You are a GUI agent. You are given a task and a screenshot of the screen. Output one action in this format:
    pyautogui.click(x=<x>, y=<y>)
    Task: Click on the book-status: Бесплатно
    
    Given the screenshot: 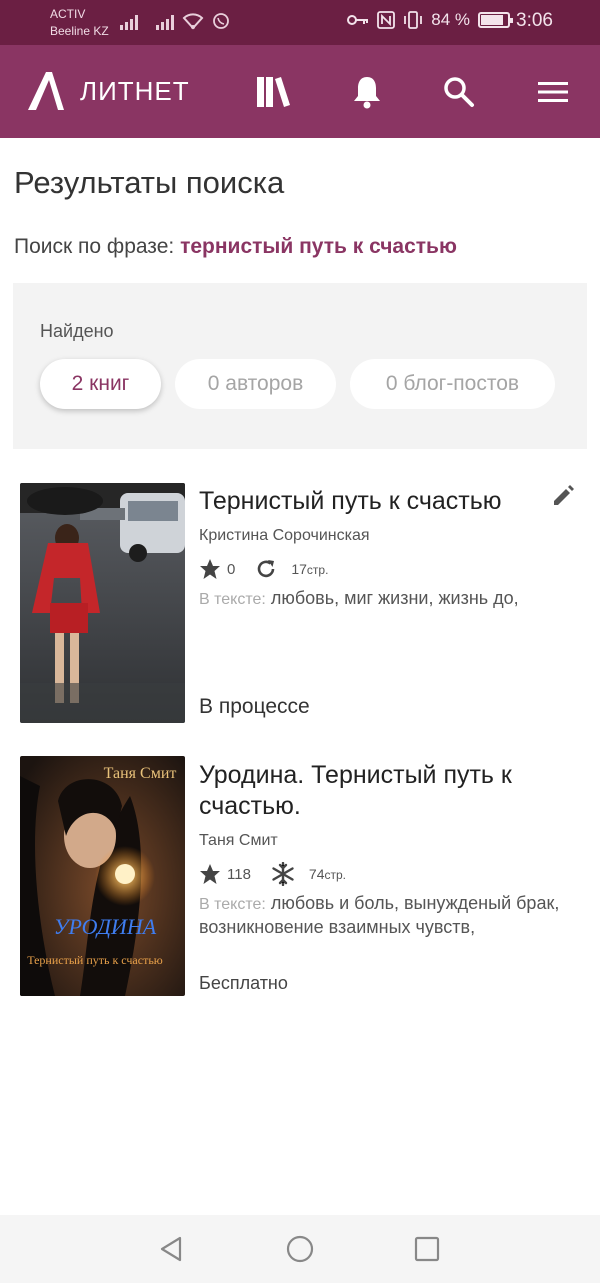 What is the action you would take?
    pyautogui.click(x=243, y=983)
    